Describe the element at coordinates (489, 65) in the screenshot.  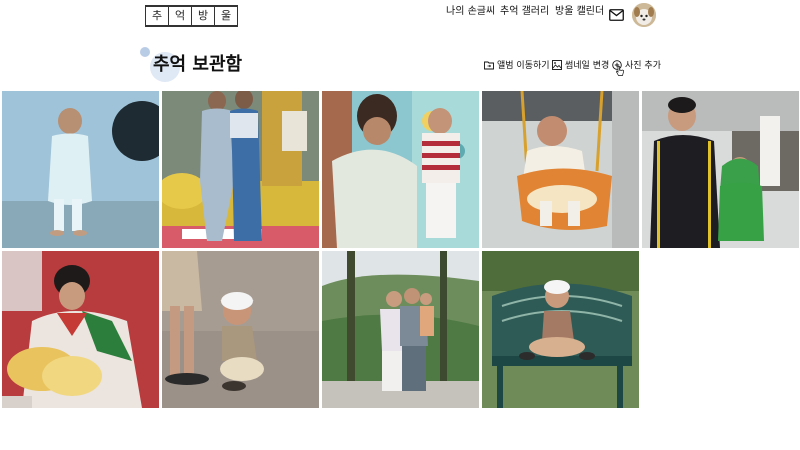
I see `folder-move-icon` at that location.